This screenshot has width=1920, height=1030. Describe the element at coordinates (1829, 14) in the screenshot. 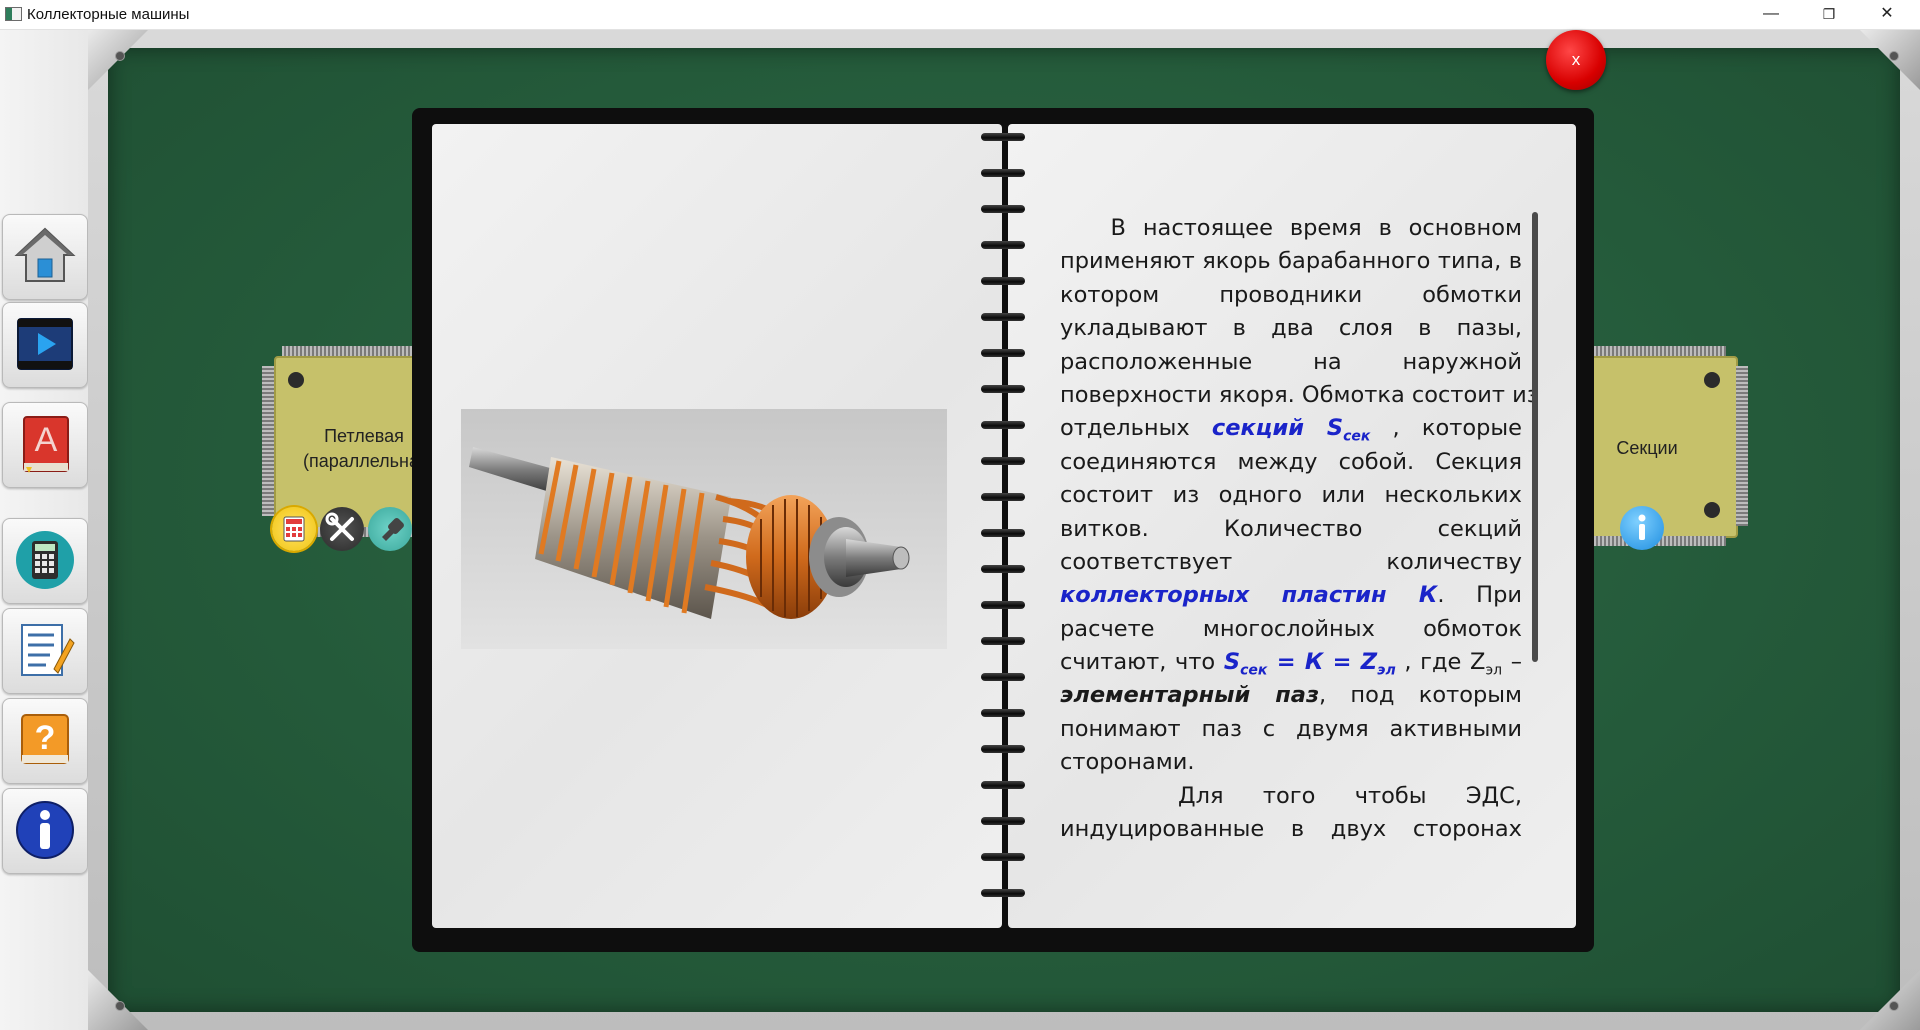

I see `restore-button: ❐` at that location.